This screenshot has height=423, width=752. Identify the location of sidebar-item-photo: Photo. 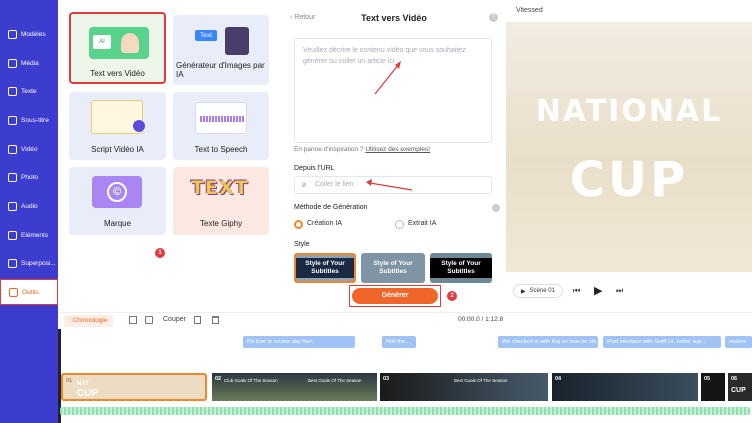
(29, 177).